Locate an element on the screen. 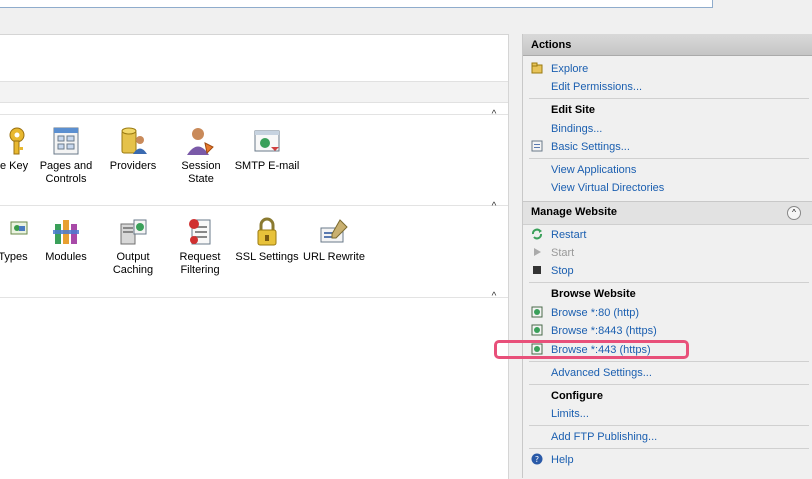 The width and height of the screenshot is (812, 479). feature-modules: Modules is located at coordinates (66, 240).